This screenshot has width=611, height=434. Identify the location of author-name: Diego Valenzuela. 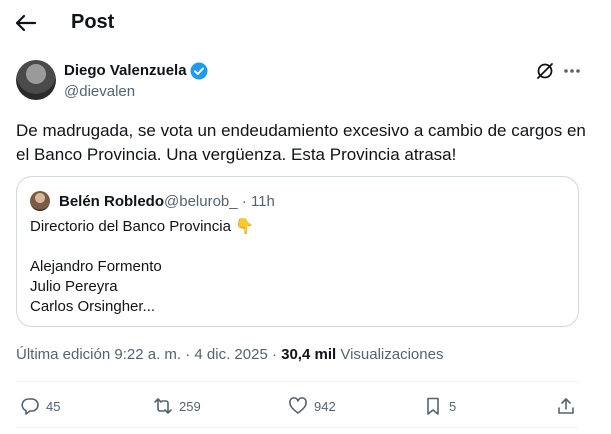
(125, 70).